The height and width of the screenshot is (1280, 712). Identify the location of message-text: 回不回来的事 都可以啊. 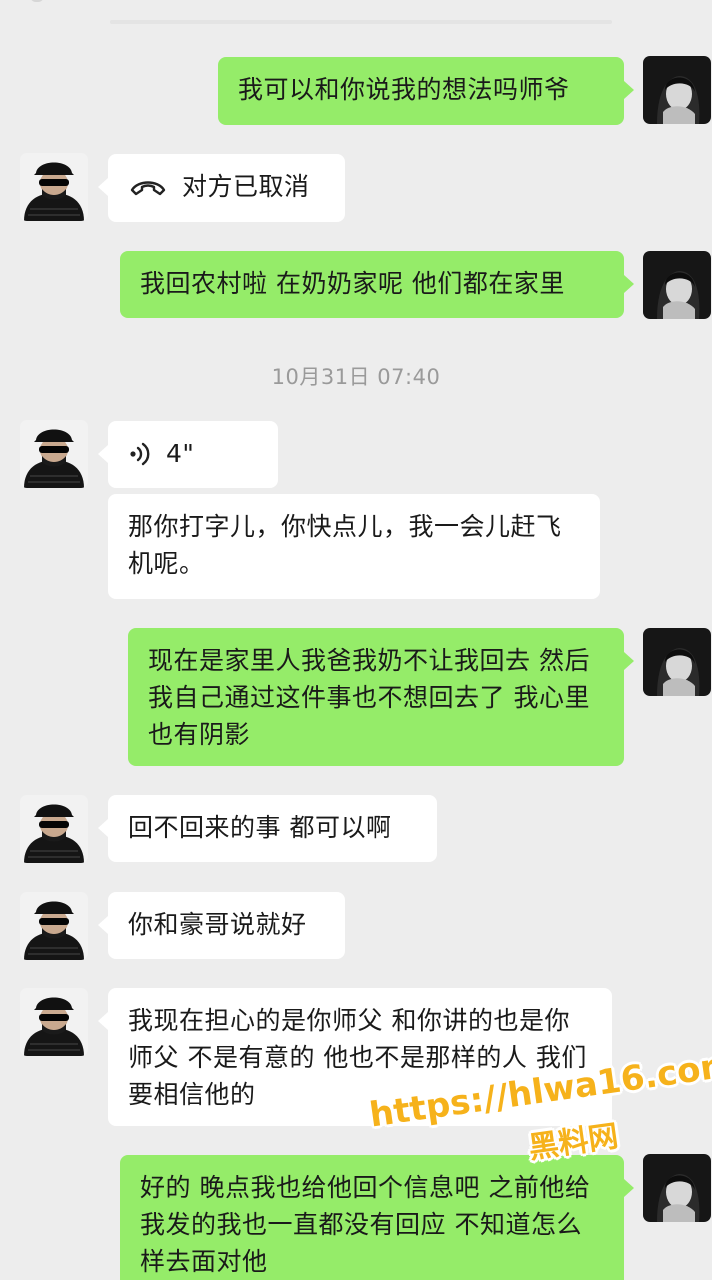
(260, 827).